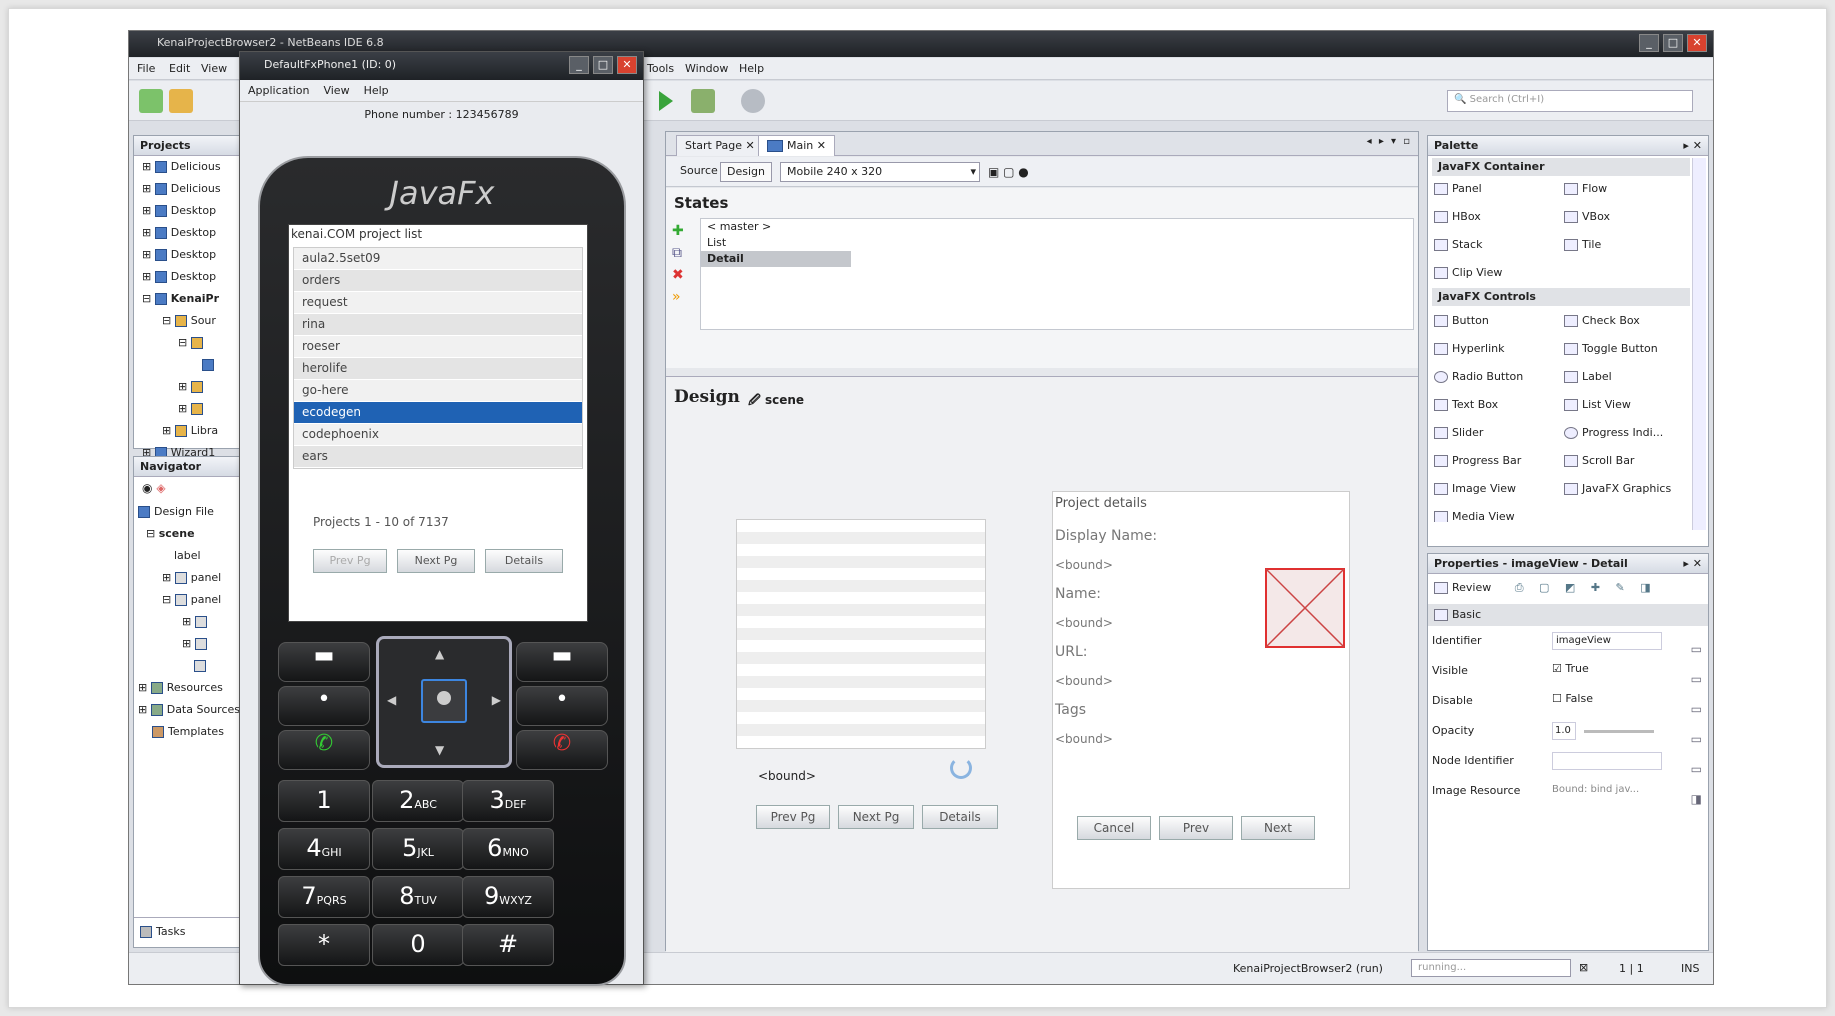 The width and height of the screenshot is (1835, 1016). I want to click on palette-section-container: JavaFX Container, so click(1561, 167).